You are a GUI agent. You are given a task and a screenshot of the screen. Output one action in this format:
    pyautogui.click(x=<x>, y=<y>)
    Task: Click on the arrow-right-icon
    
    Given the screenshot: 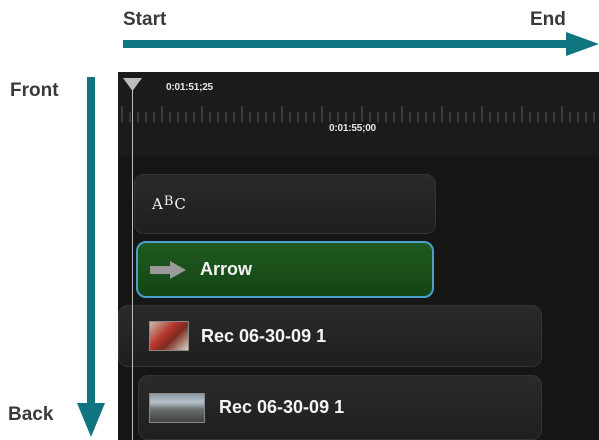 What is the action you would take?
    pyautogui.click(x=168, y=269)
    